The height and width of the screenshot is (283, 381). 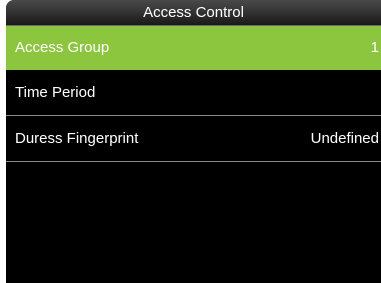 I want to click on menu-item-label: Access Group, so click(x=62, y=47).